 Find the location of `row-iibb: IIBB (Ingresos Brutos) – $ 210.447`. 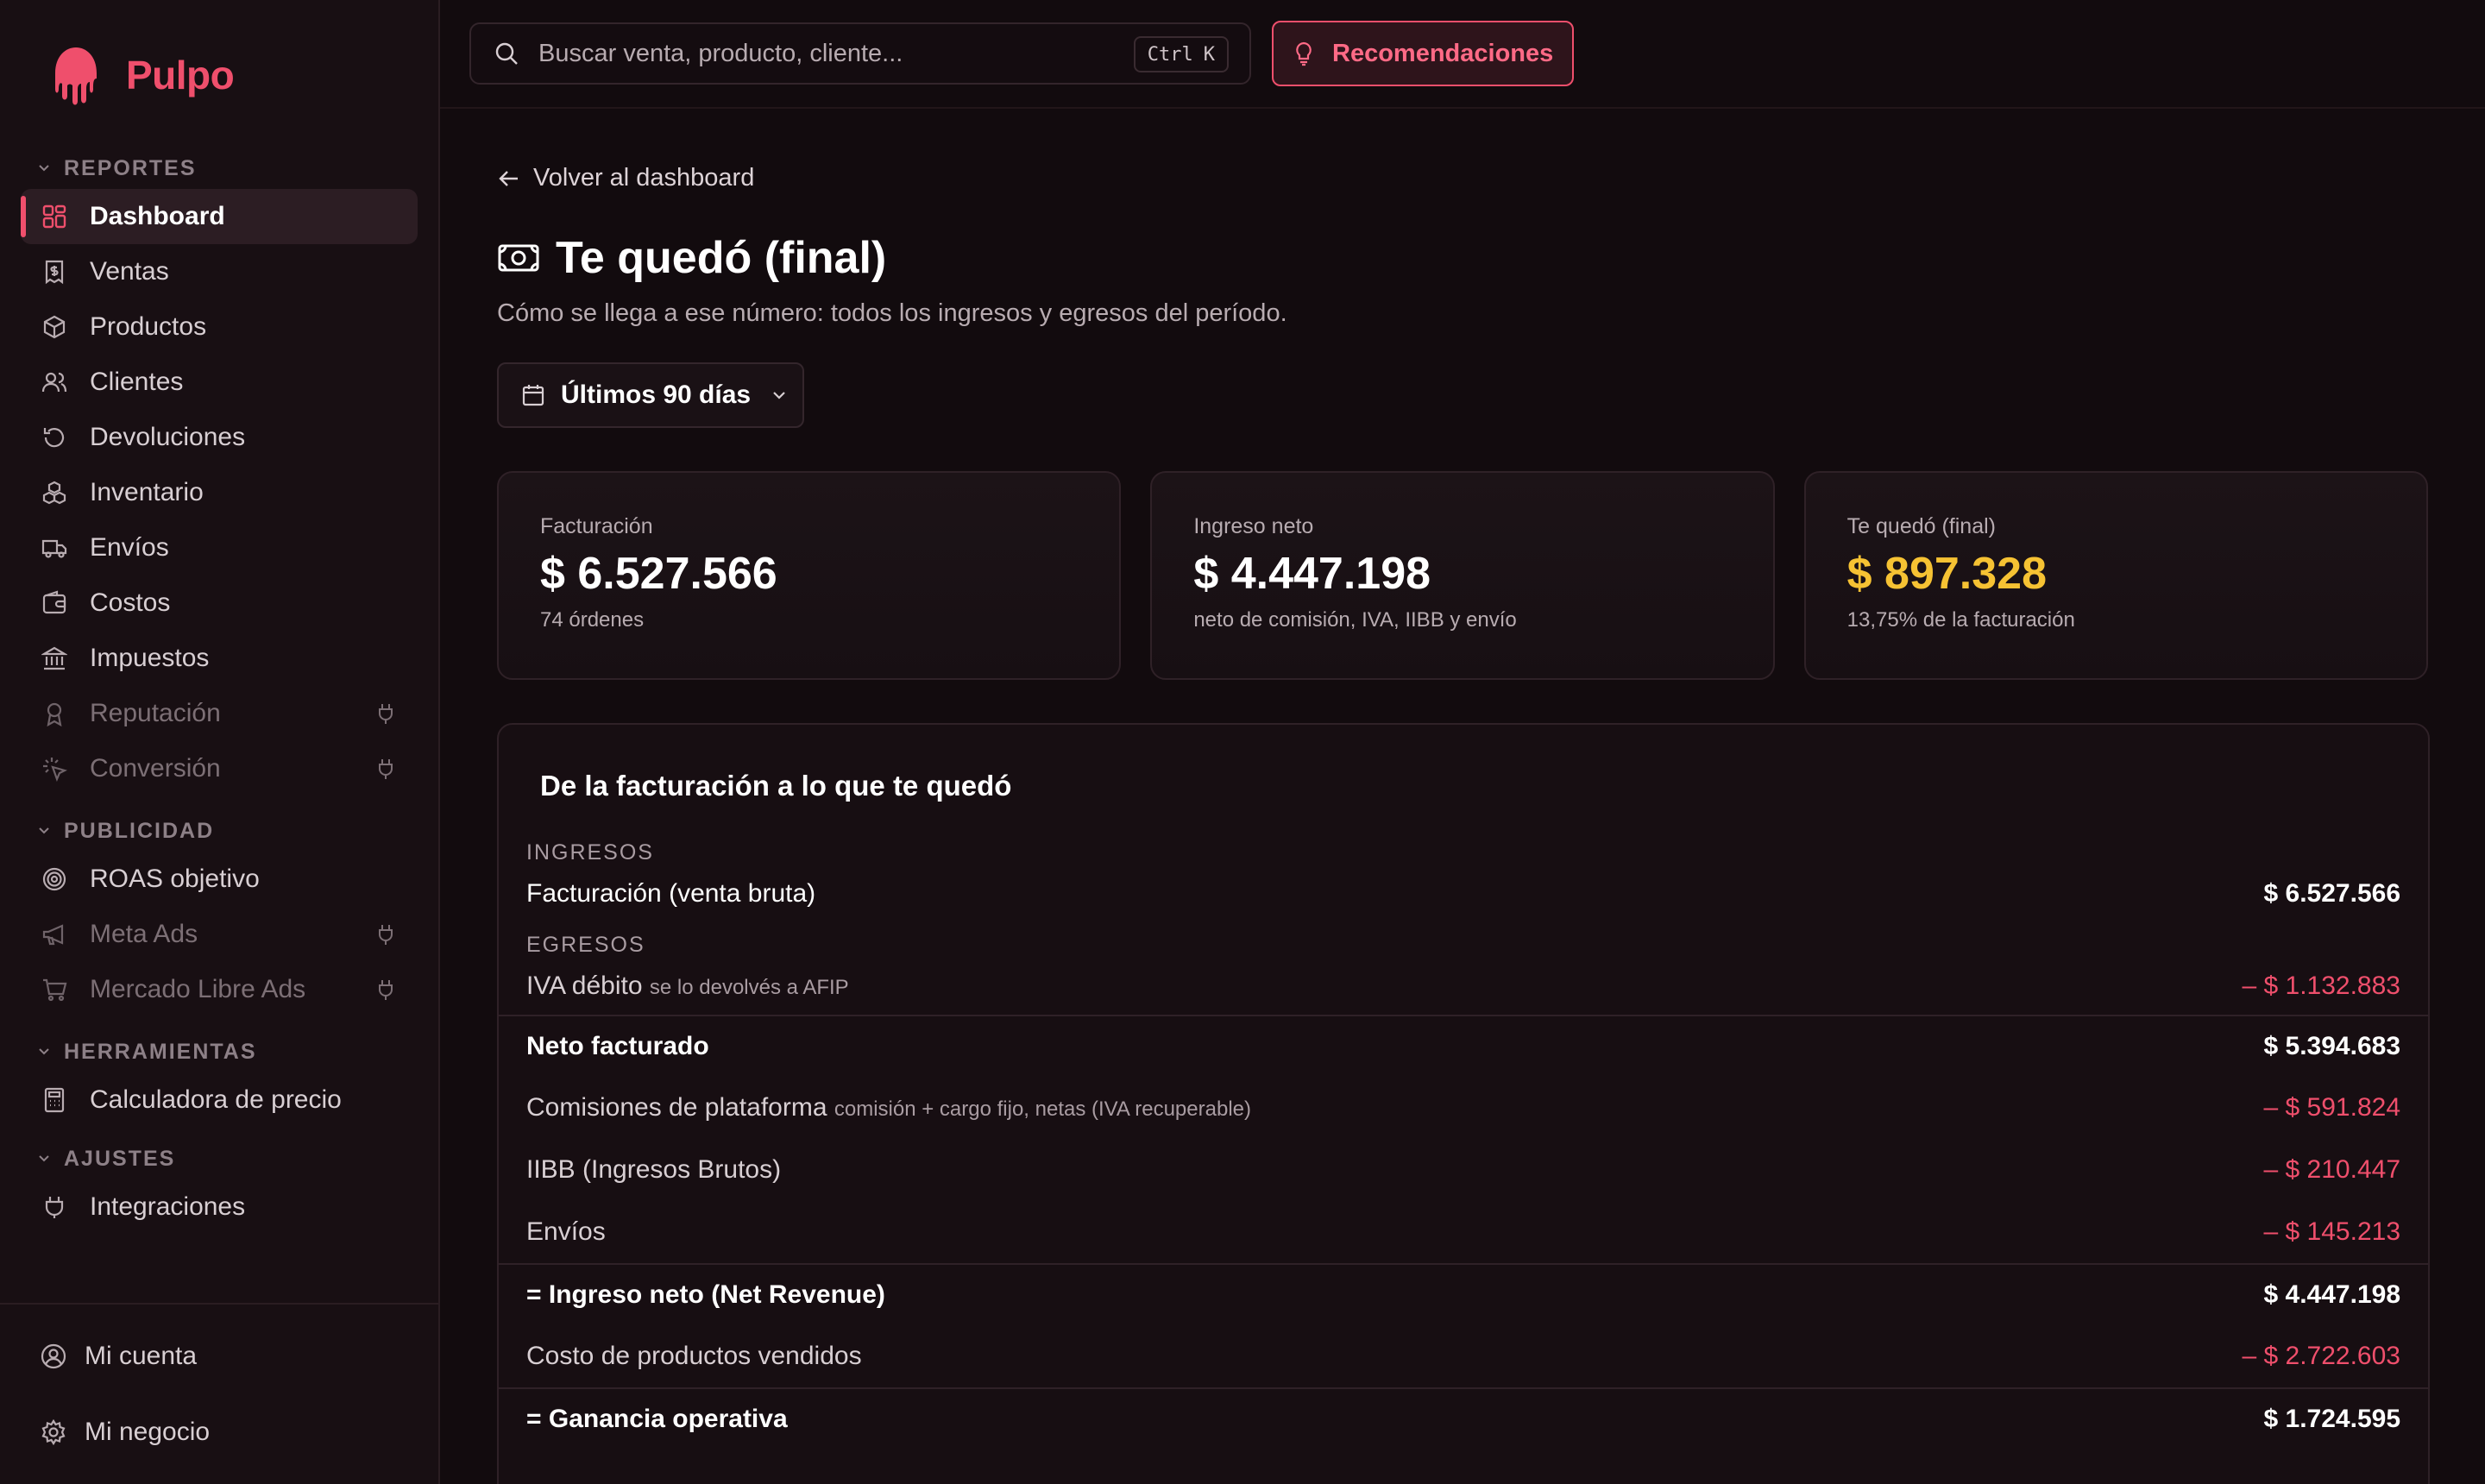

row-iibb: IIBB (Ingresos Brutos) – $ 210.447 is located at coordinates (1463, 1170).